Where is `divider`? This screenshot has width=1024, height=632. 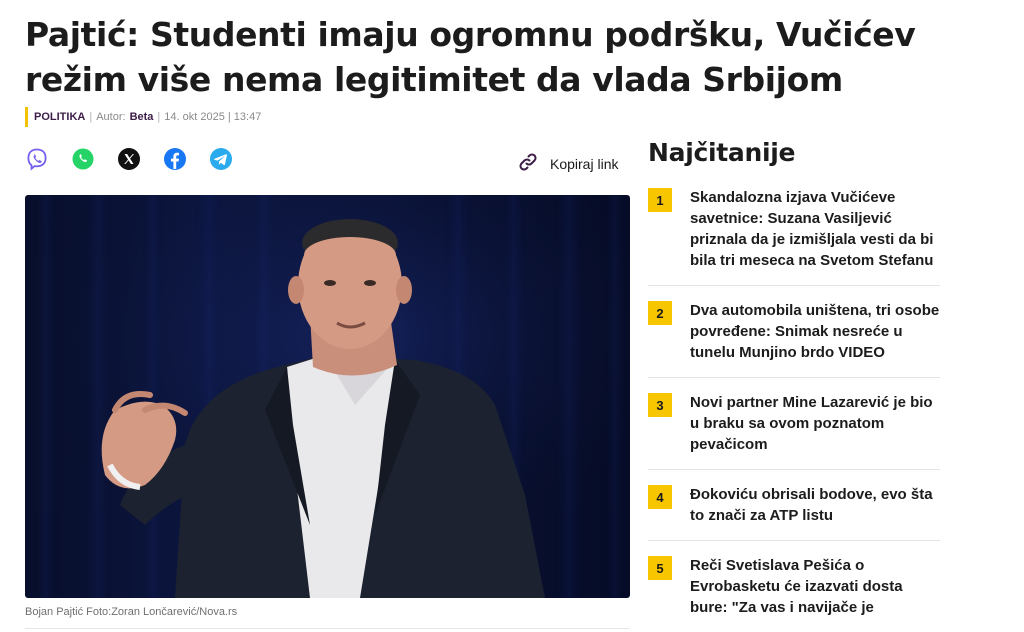
divider is located at coordinates (327, 628).